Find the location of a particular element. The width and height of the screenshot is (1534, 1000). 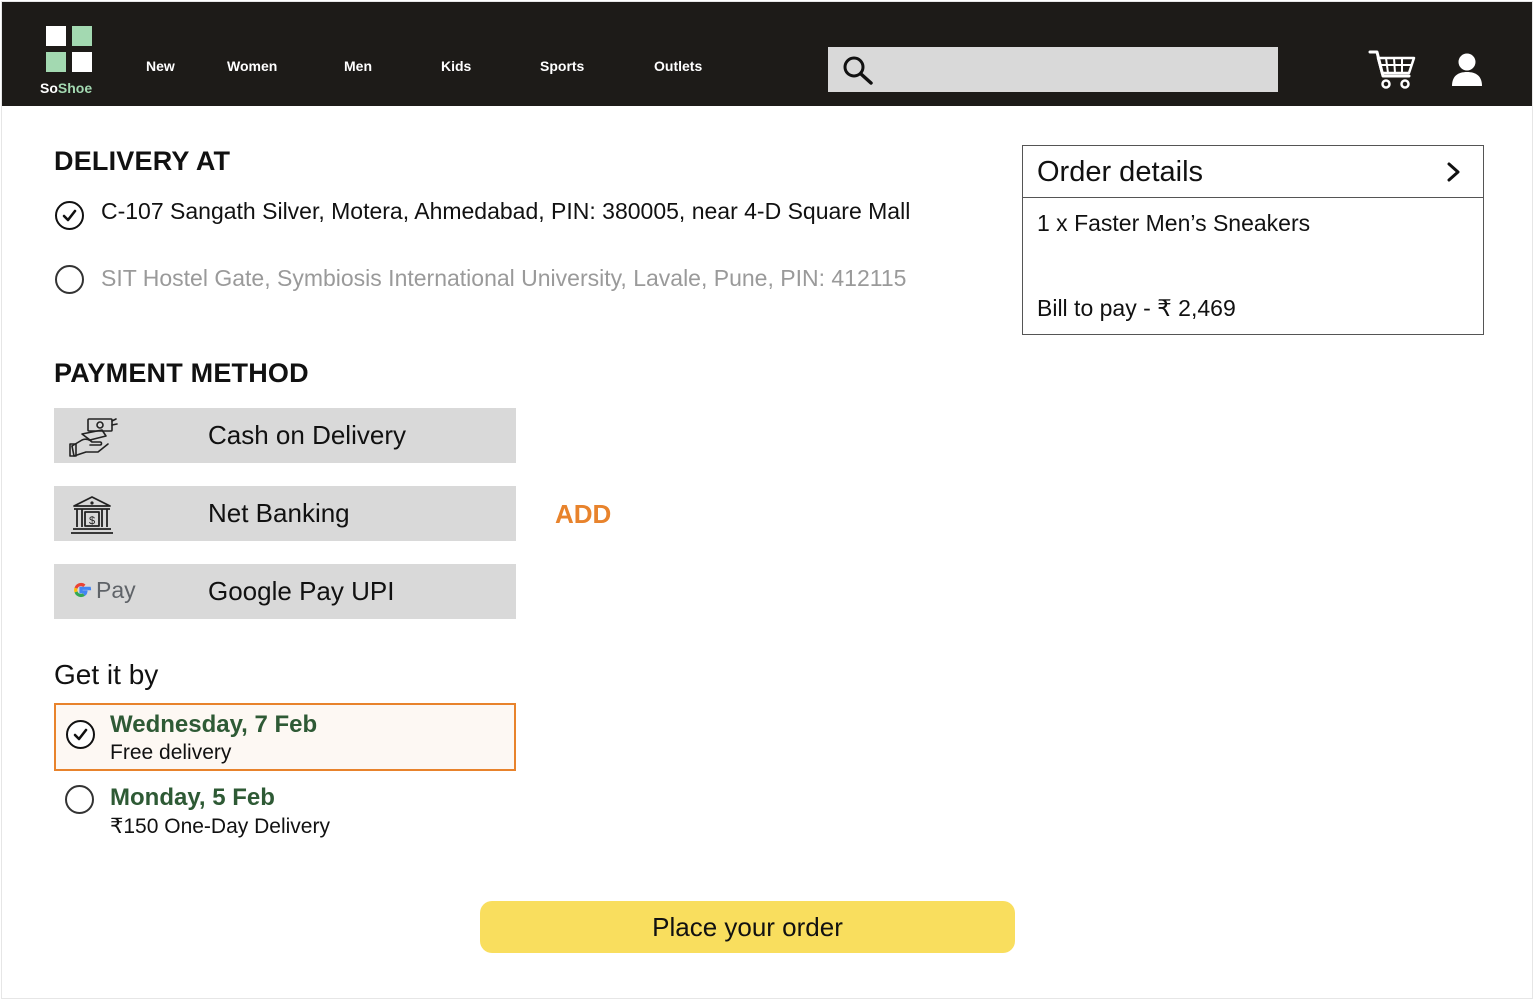

address-radio-selected is located at coordinates (69, 215).